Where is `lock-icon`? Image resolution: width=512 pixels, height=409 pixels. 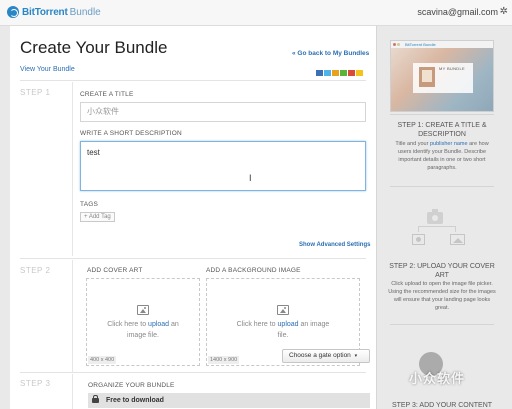 lock-icon is located at coordinates (95, 399).